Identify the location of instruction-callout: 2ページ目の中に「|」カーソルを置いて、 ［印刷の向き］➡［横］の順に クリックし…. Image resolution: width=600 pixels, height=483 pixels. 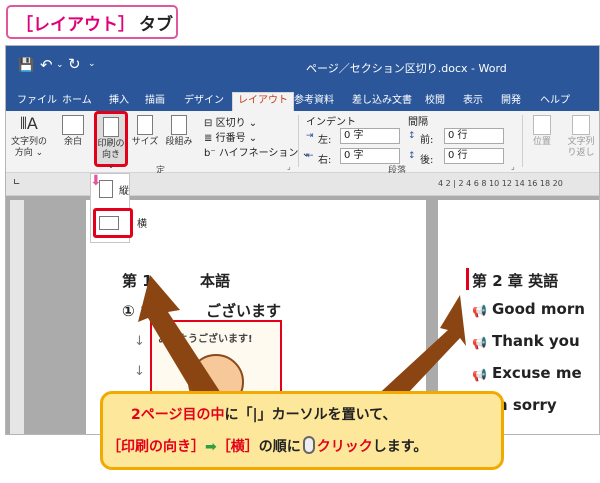
(302, 430).